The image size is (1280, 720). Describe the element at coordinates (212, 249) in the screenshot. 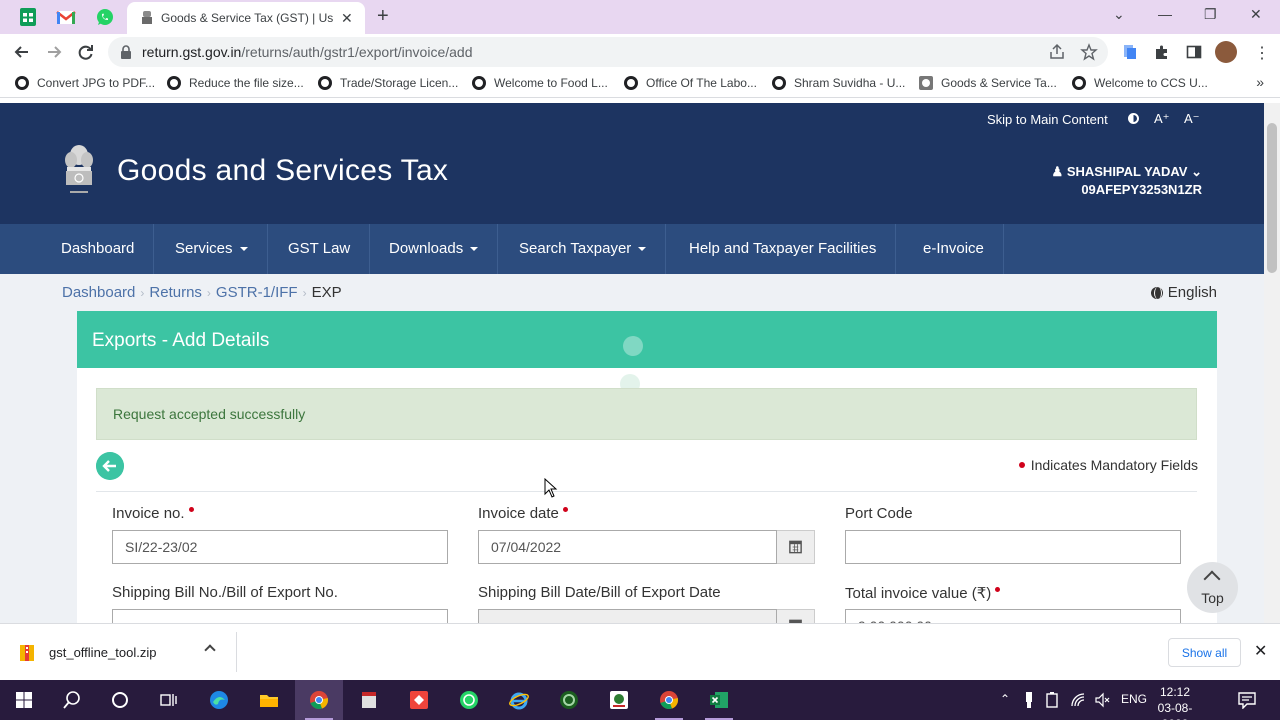

I see `nav-services: Services` at that location.